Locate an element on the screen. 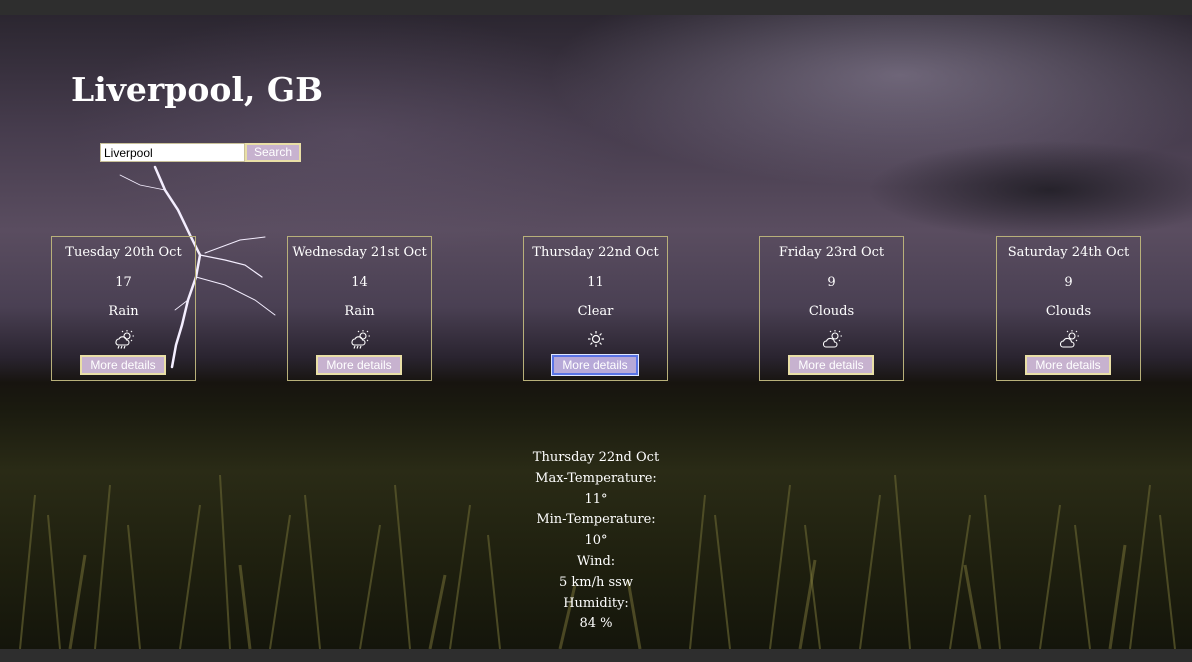  card-condition: Clear is located at coordinates (595, 311).